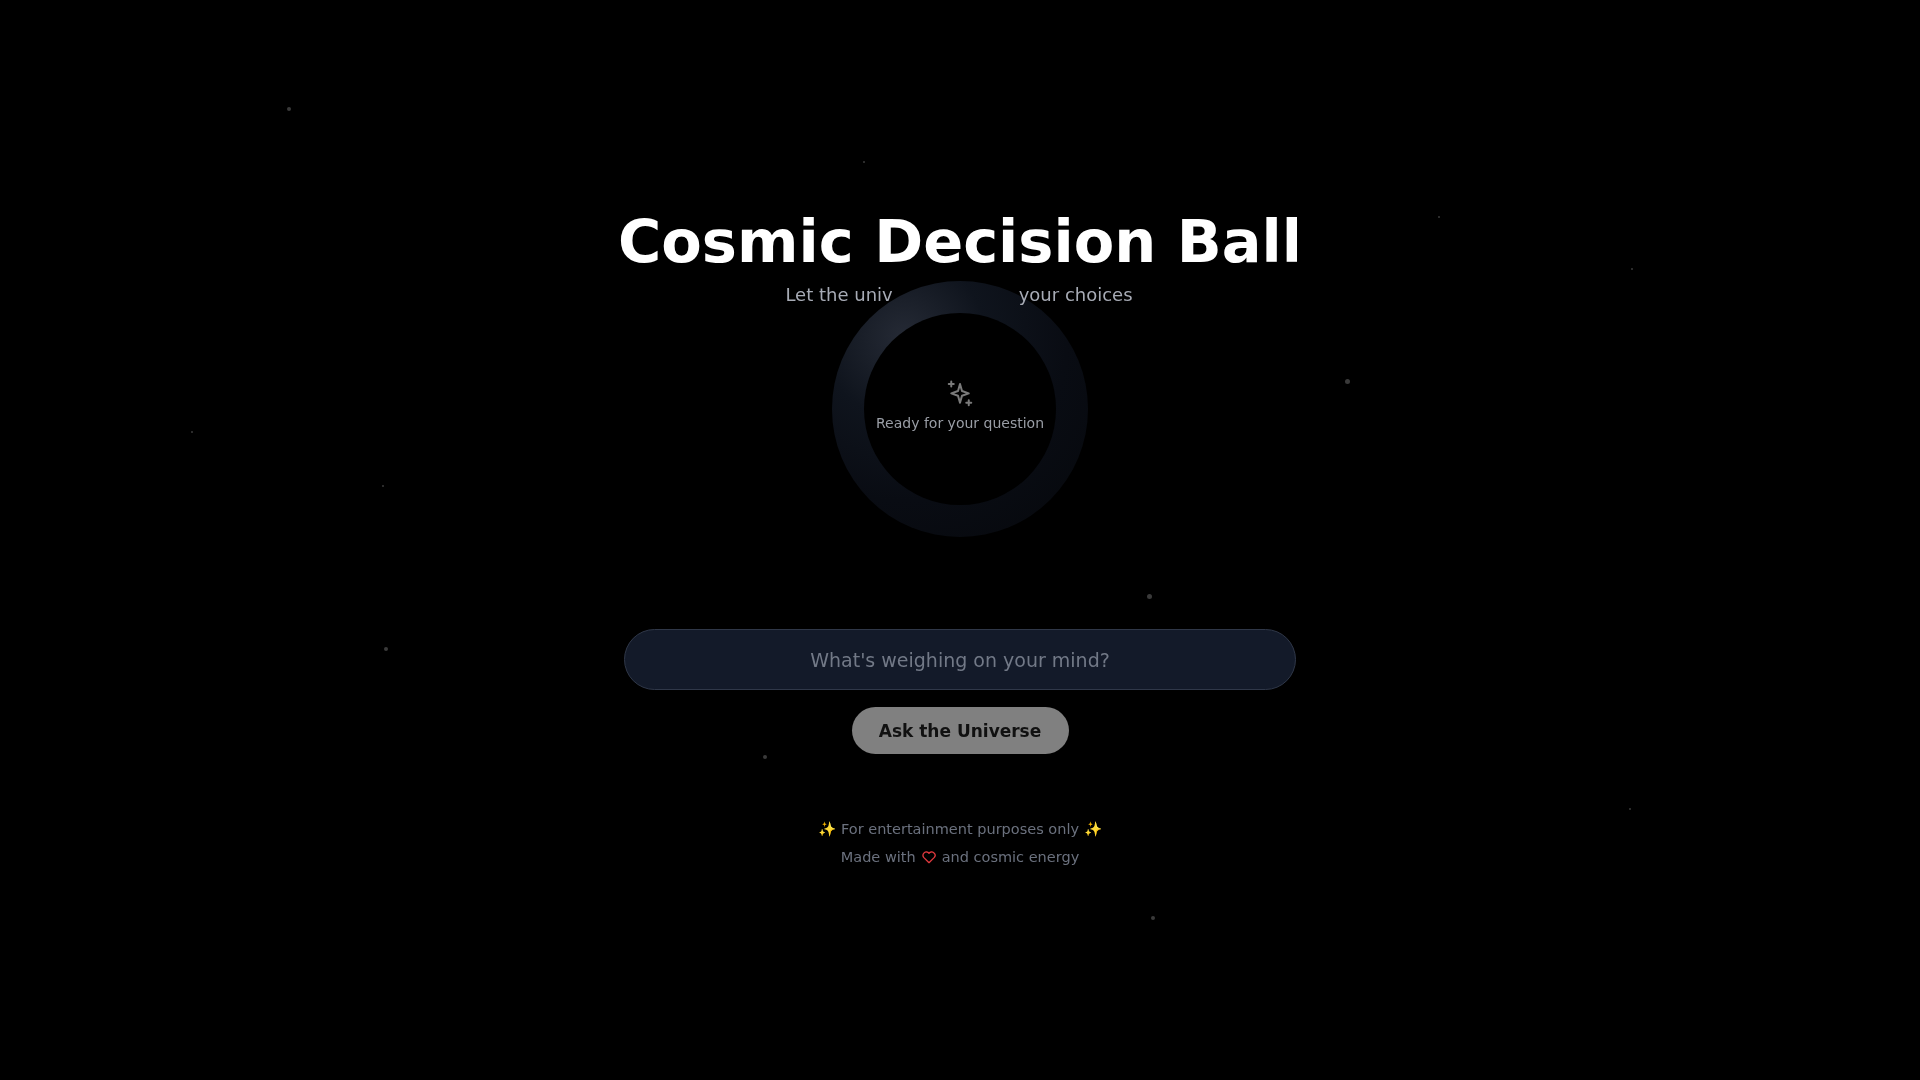  What do you see at coordinates (878, 857) in the screenshot?
I see `credit-text: Made with` at bounding box center [878, 857].